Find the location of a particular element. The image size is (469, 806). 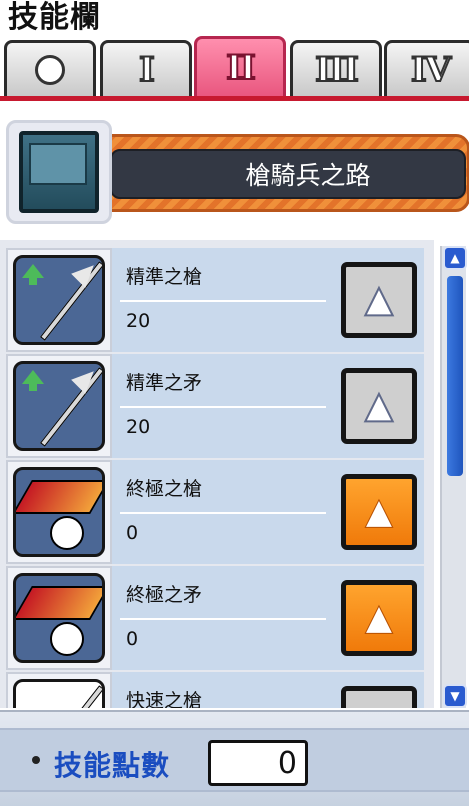

skill-name: 終極之矛 is located at coordinates (164, 595).